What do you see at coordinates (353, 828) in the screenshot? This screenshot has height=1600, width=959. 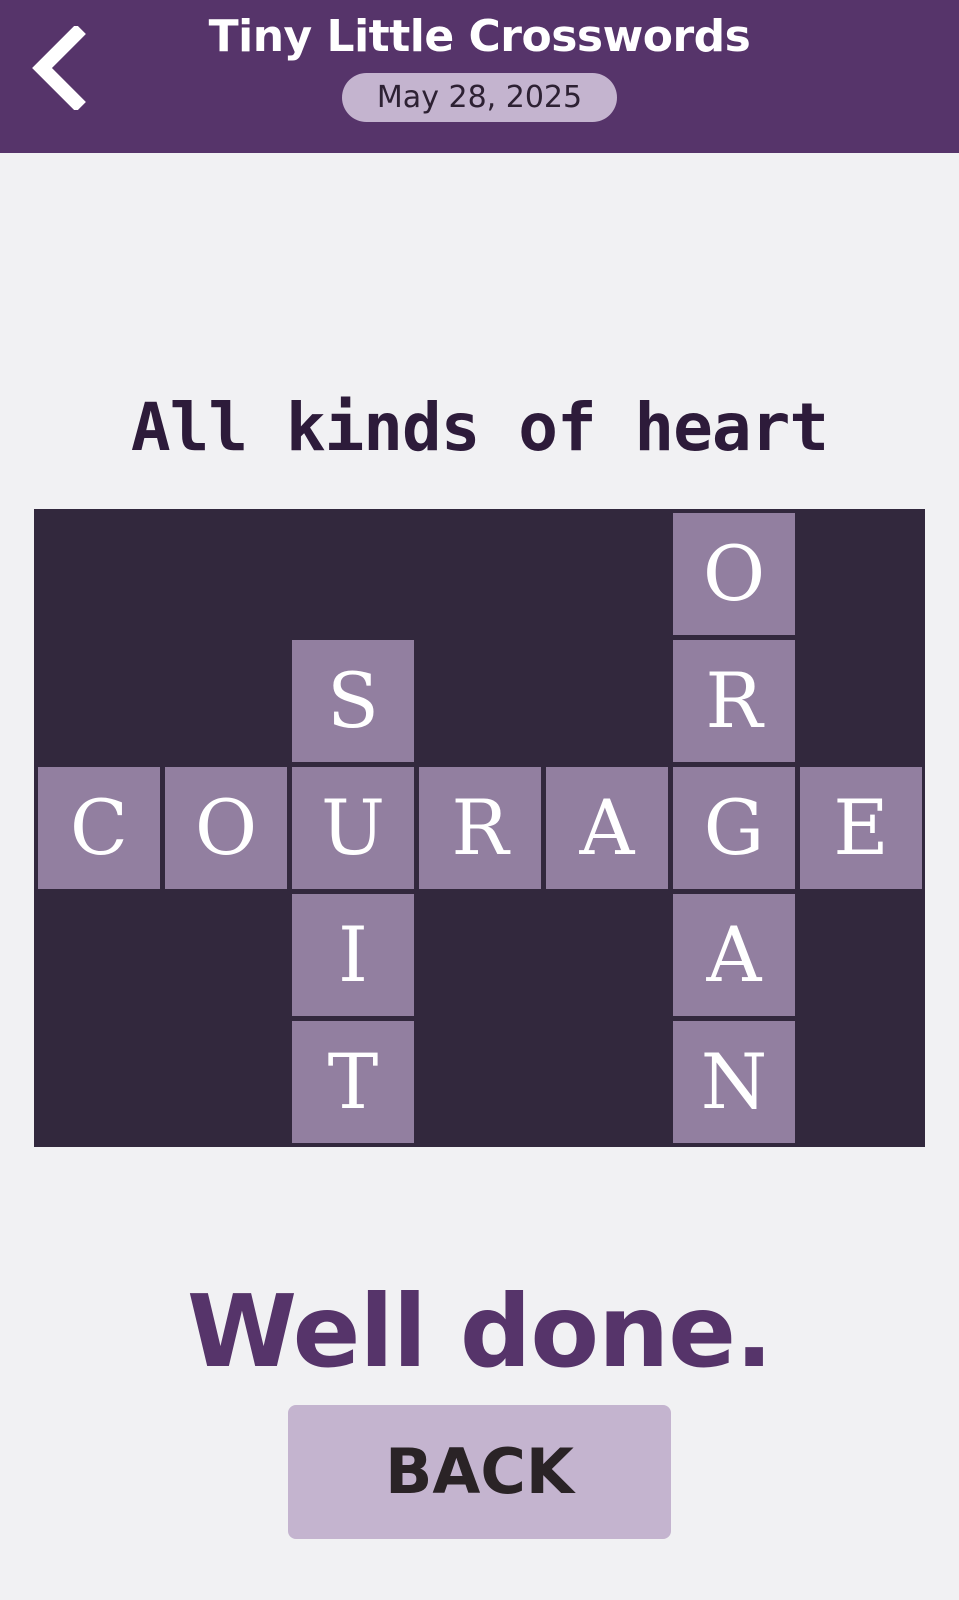 I see `crossword-cell: U` at bounding box center [353, 828].